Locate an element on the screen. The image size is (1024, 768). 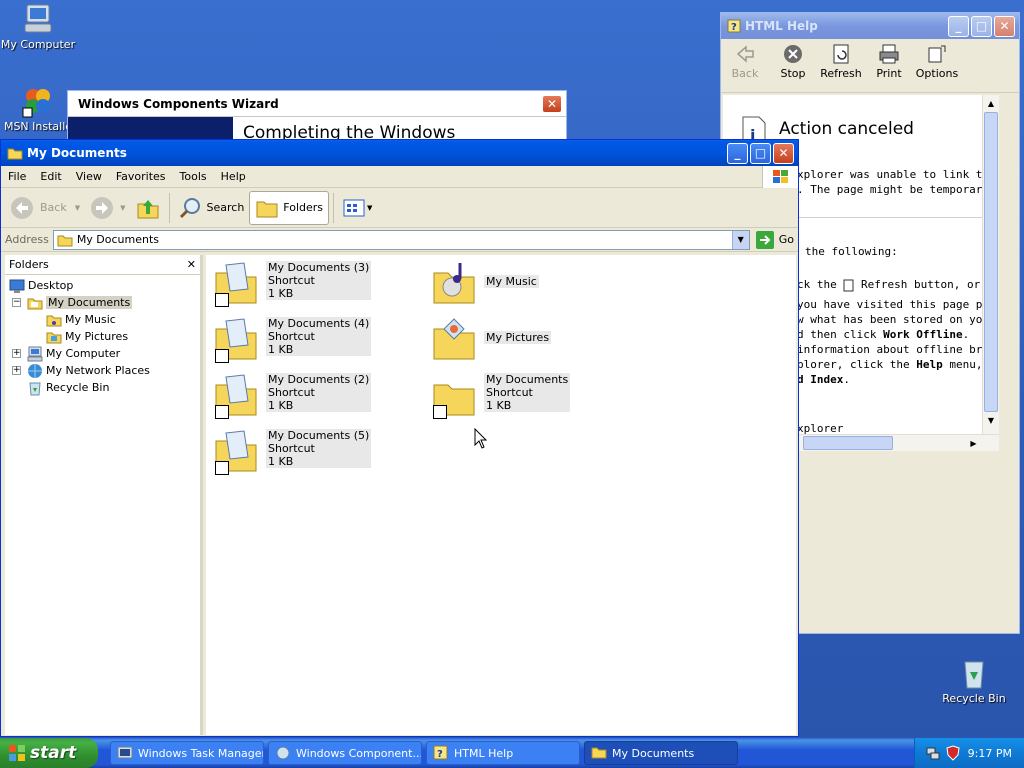
file-item-my-documents-5: My Documents (5) Shortcut 1 KB is located at coordinates (293, 452).